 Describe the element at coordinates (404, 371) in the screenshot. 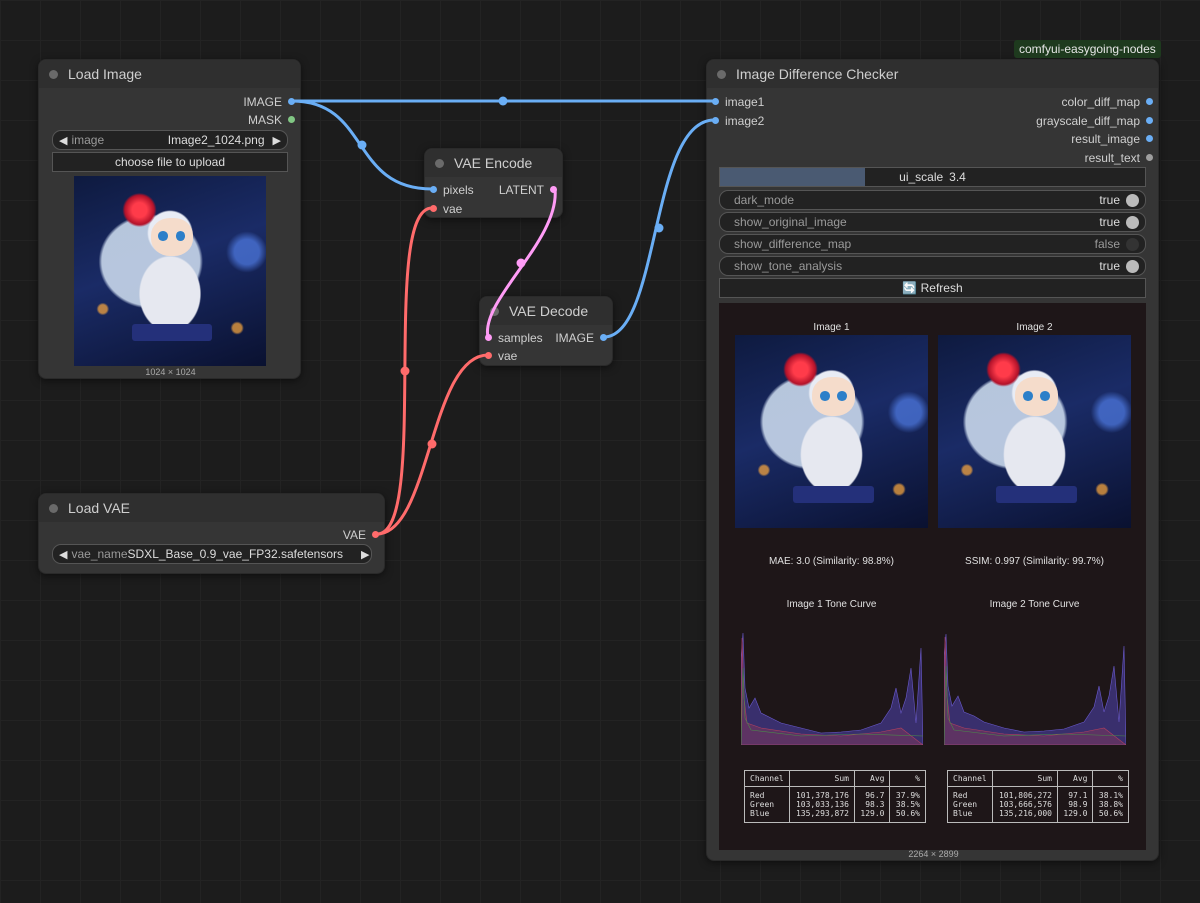

I see `wire-vae-to-encode` at that location.